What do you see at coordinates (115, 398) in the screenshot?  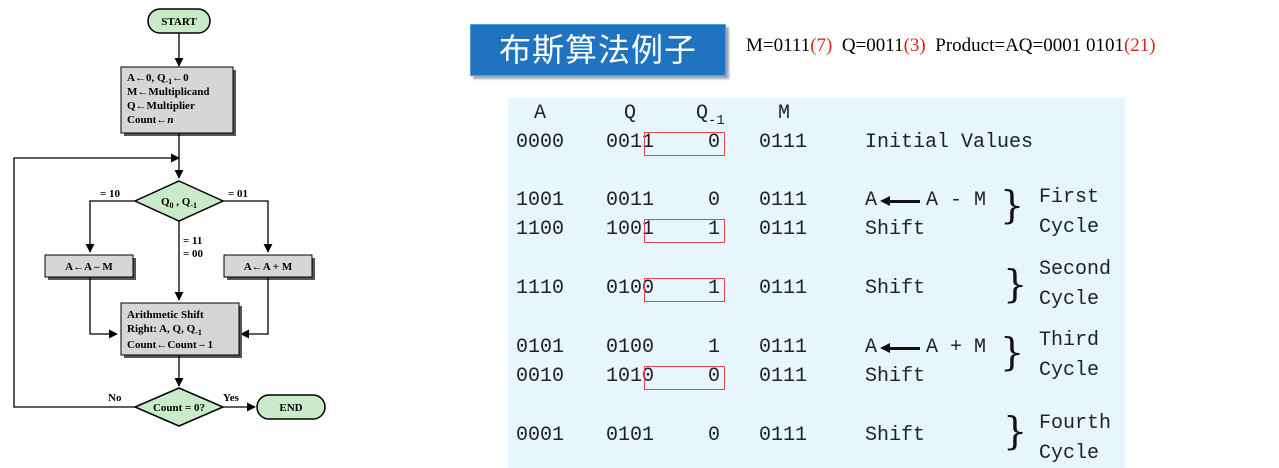 I see `no-label: No` at bounding box center [115, 398].